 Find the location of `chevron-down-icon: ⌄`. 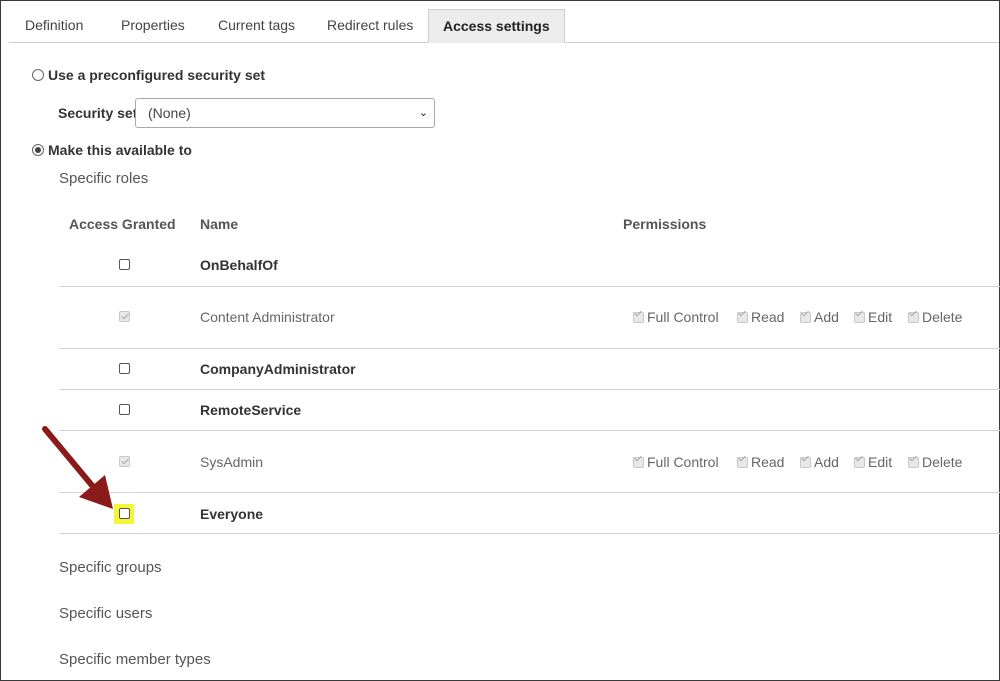

chevron-down-icon: ⌄ is located at coordinates (423, 113).